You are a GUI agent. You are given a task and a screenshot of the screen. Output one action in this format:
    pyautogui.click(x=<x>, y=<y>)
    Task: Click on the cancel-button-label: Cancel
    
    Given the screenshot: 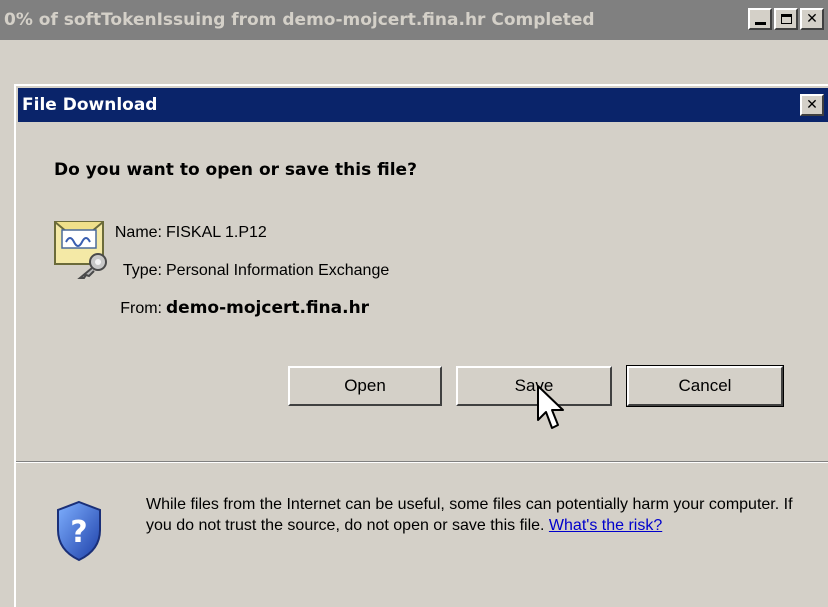 What is the action you would take?
    pyautogui.click(x=705, y=385)
    